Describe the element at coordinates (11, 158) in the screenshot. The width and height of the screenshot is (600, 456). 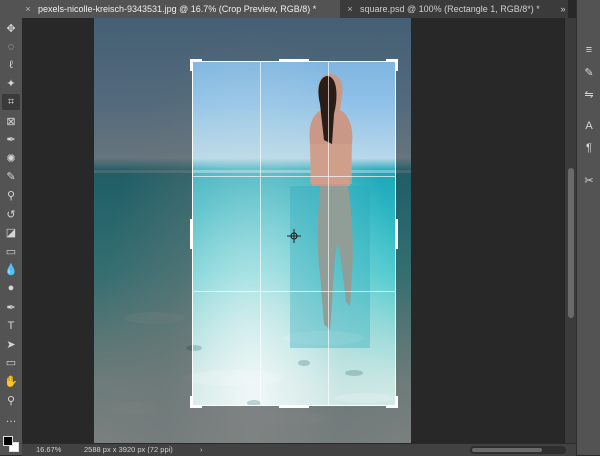
I see `healing-brush-tool-icon: ✺` at that location.